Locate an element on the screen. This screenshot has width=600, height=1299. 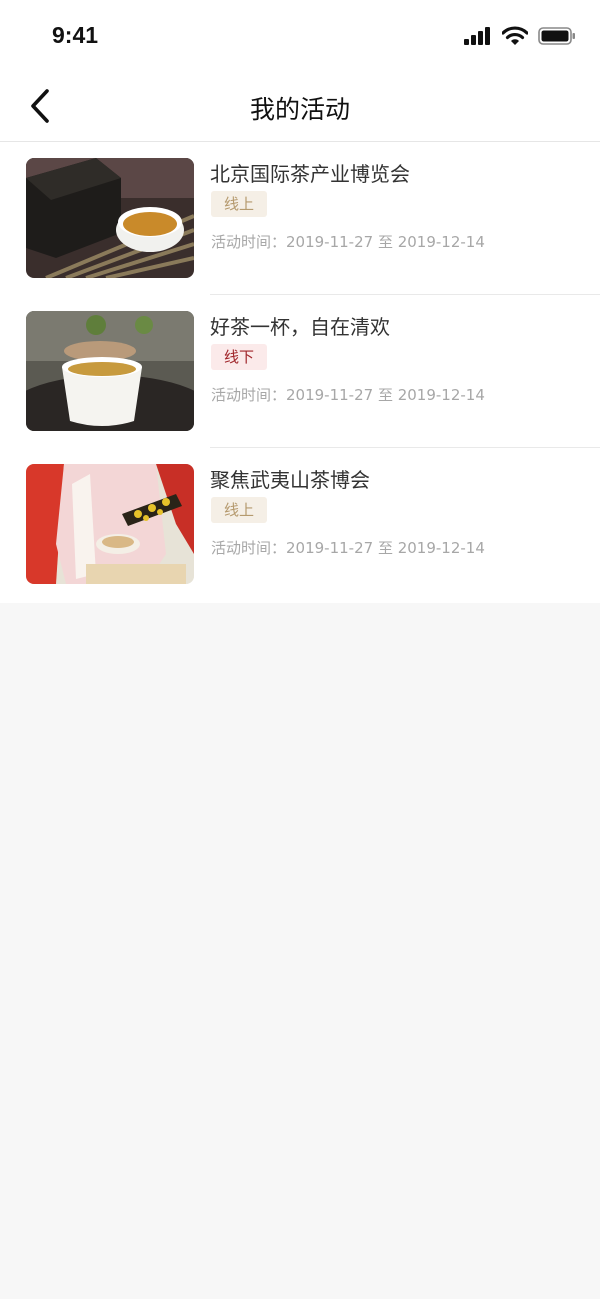
activity-thumbnail-tea-cup is located at coordinates (110, 371).